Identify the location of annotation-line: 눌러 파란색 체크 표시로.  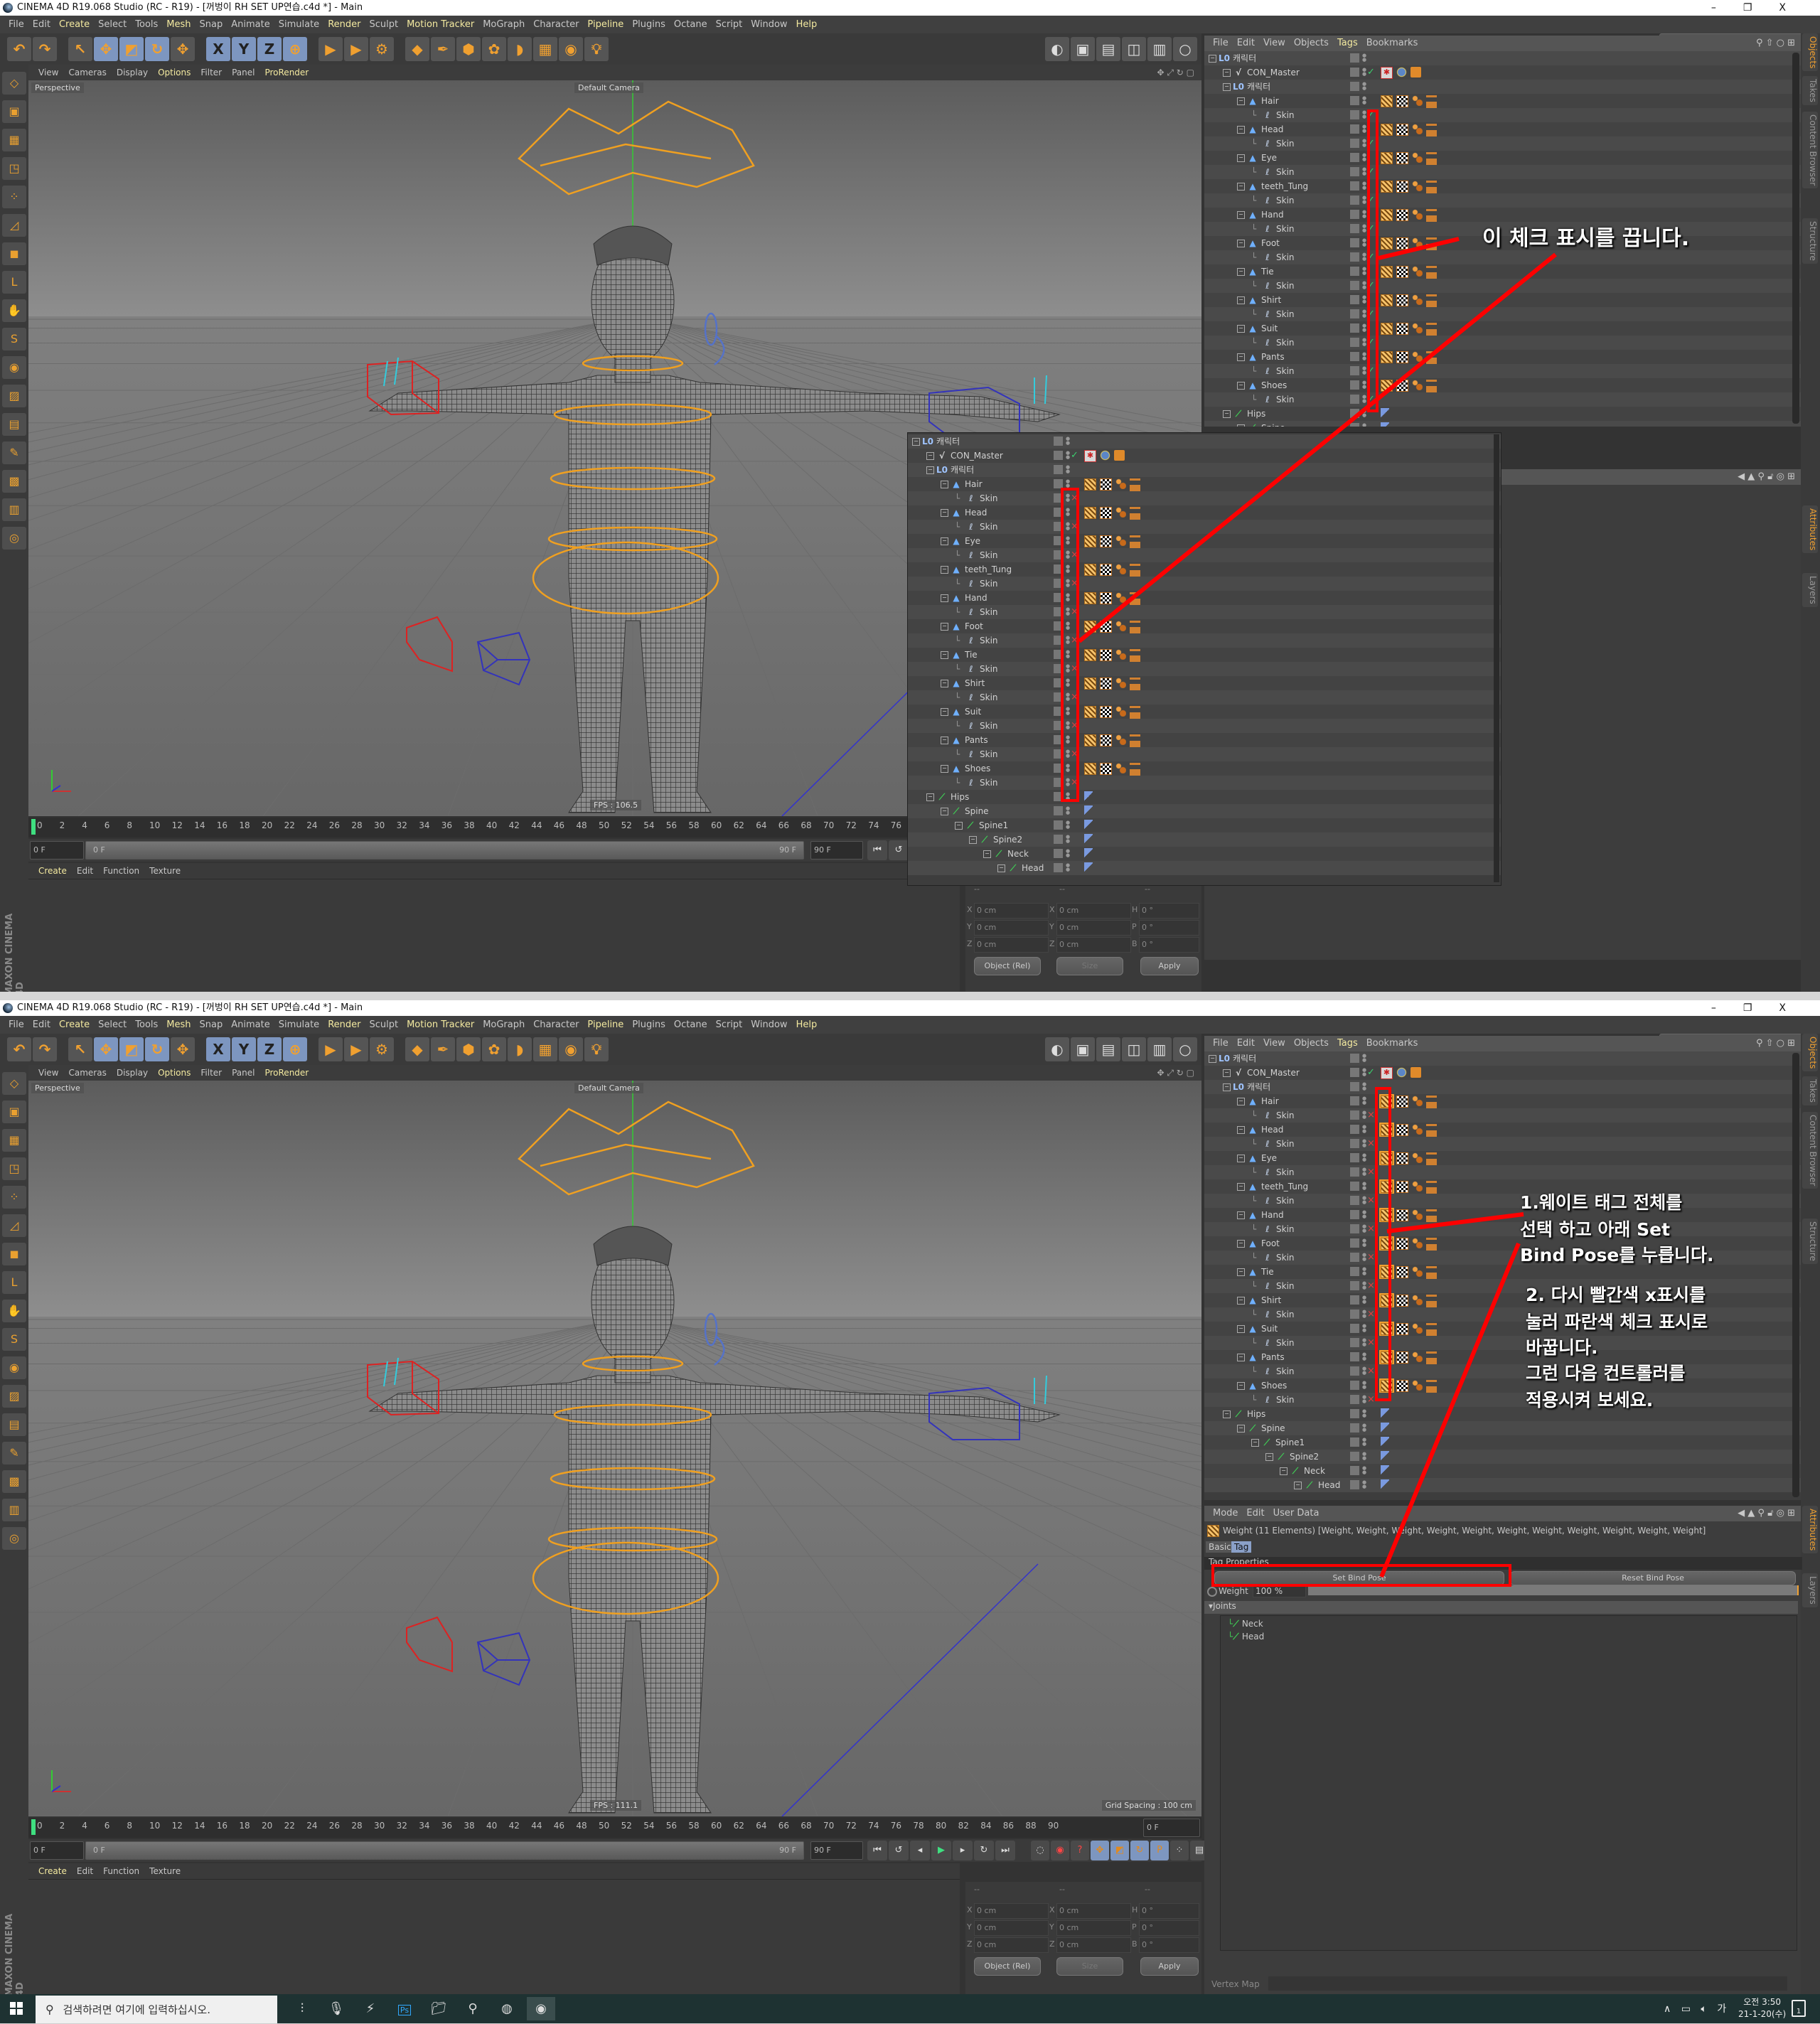
(1617, 1322).